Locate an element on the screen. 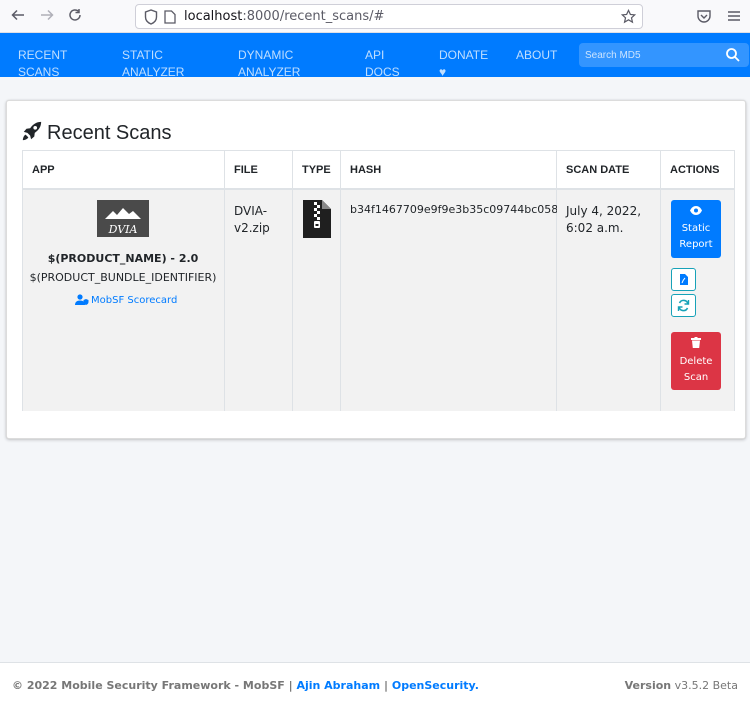  nav-donate: DONATE ♥ is located at coordinates (463, 64).